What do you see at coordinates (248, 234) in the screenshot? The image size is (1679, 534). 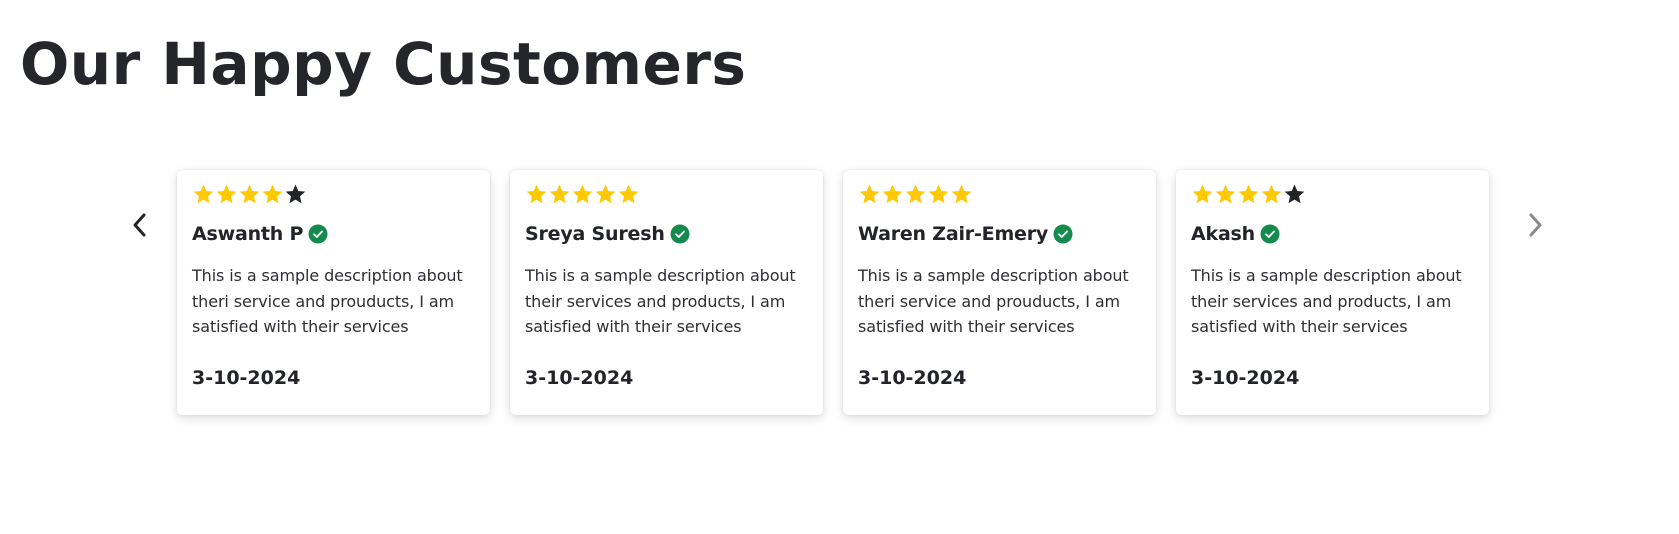 I see `reviewer-name: Aswanth P` at bounding box center [248, 234].